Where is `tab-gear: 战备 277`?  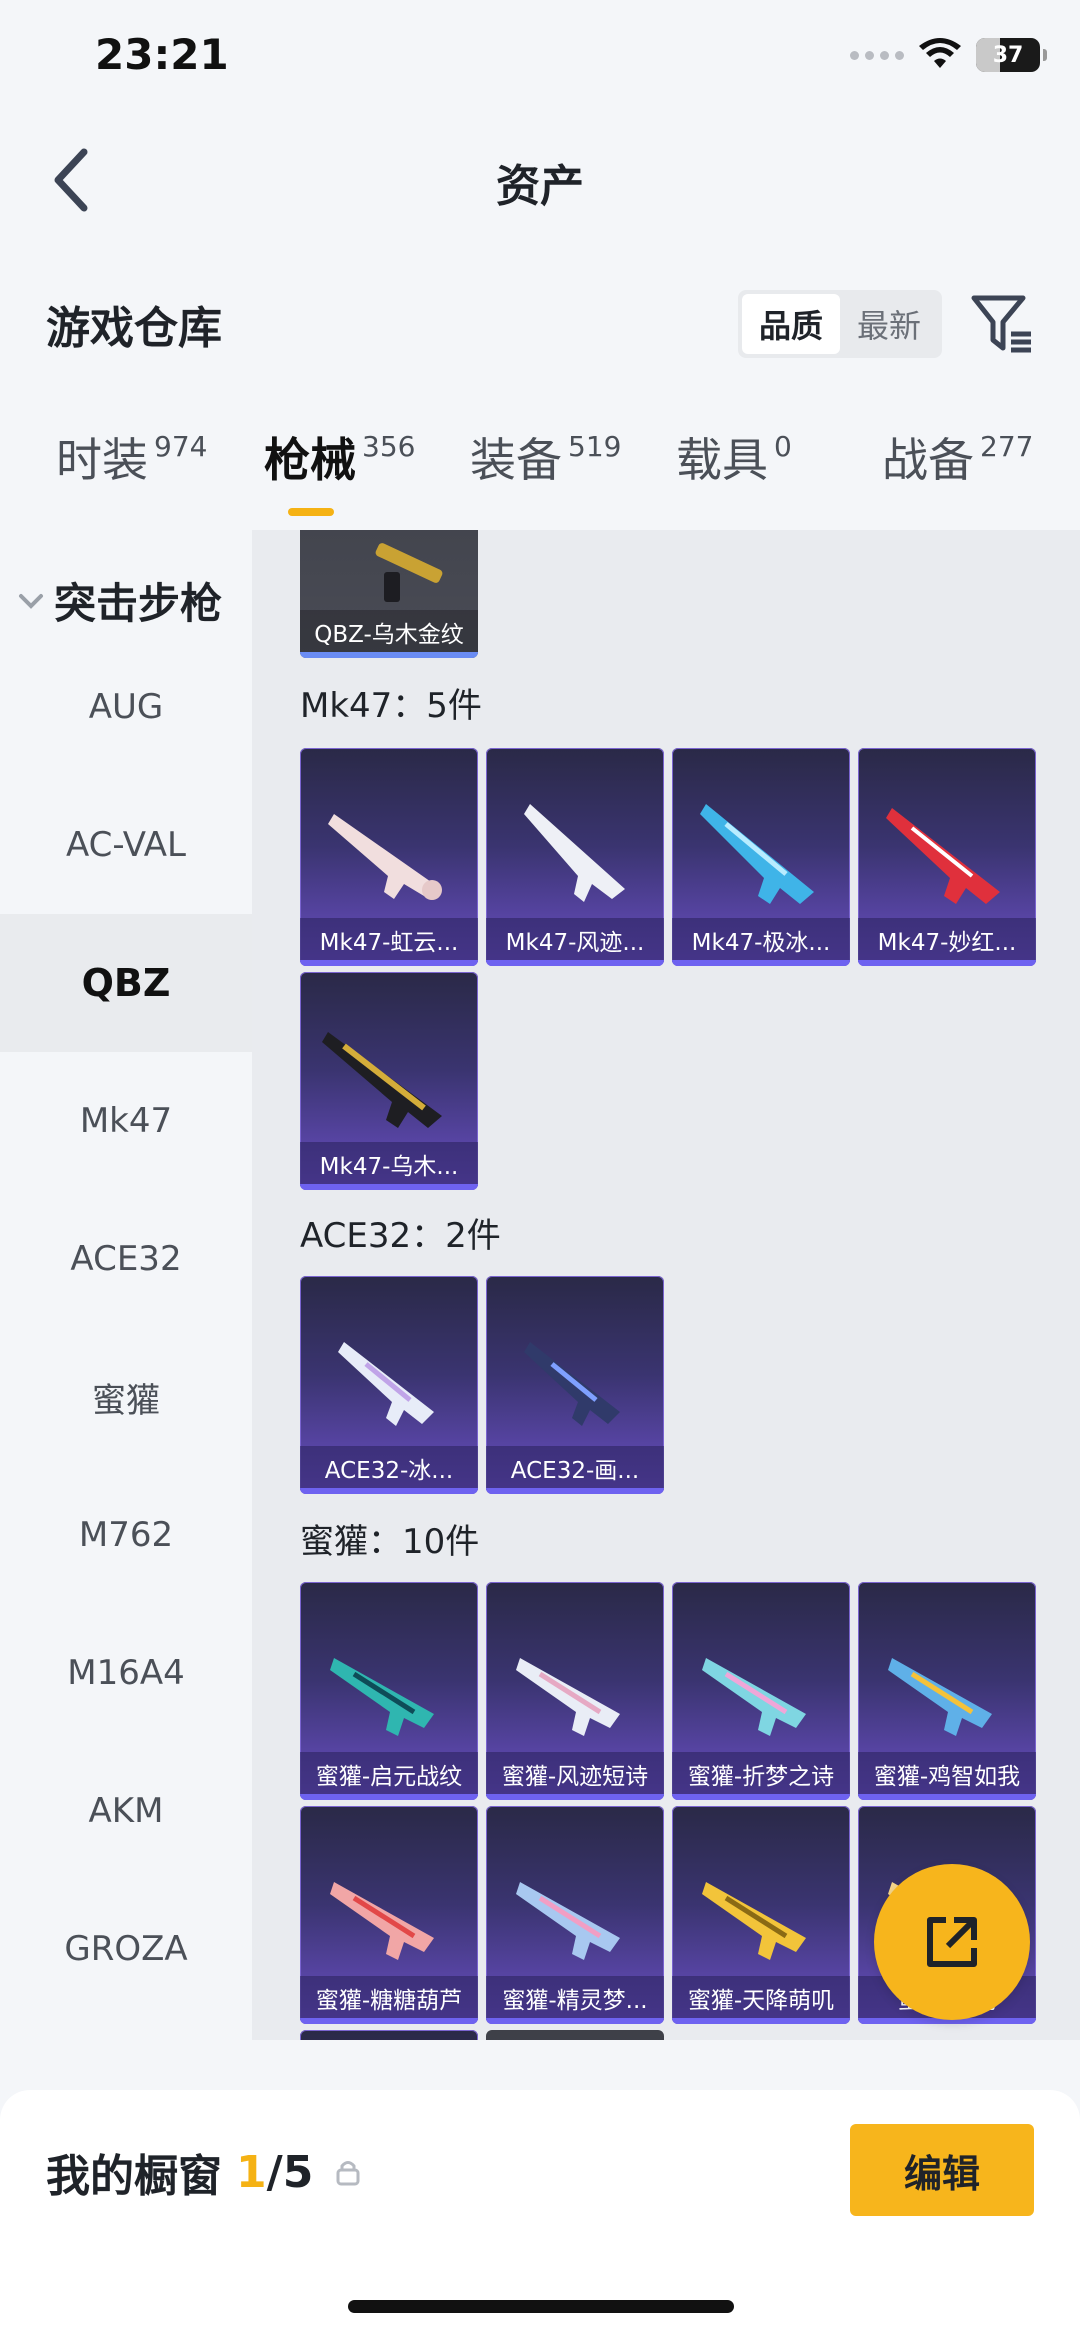
tab-gear: 战备 277 is located at coordinates (957, 460).